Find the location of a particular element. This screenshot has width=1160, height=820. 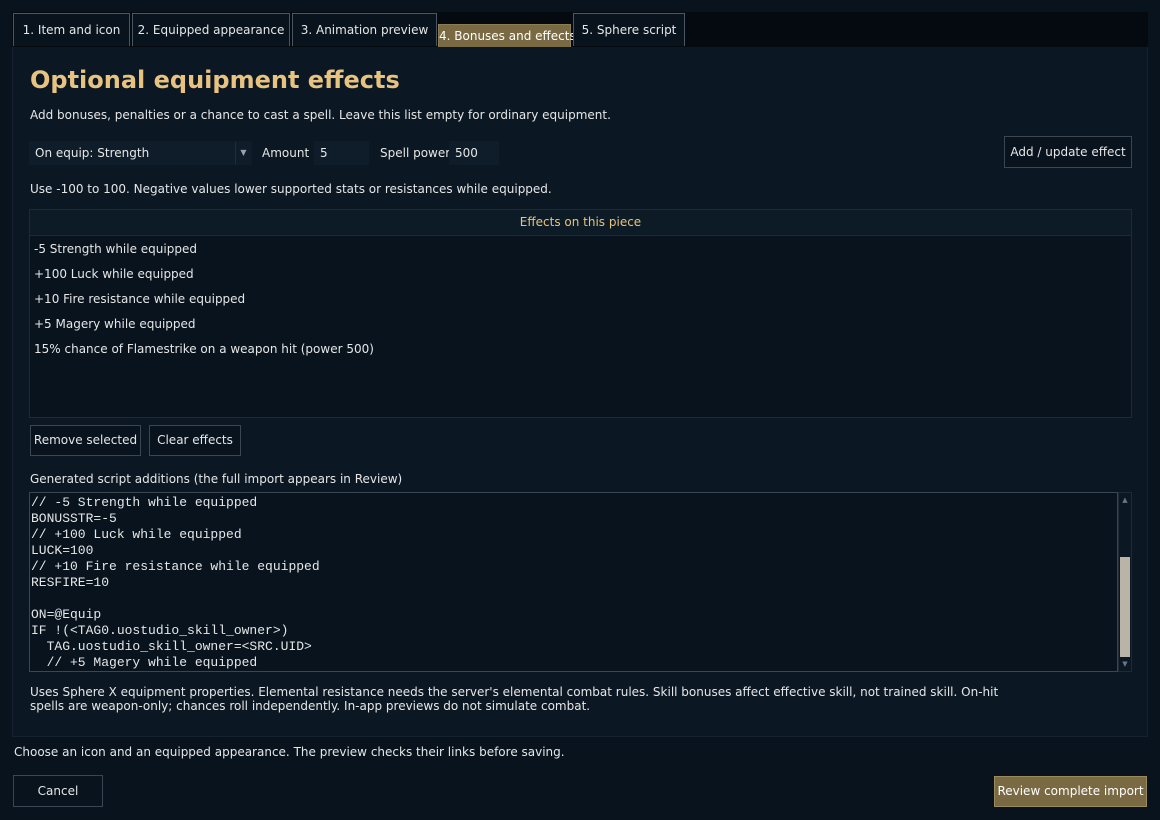

tab-equipped-appearance: 2. Equipped appearance is located at coordinates (211, 29).